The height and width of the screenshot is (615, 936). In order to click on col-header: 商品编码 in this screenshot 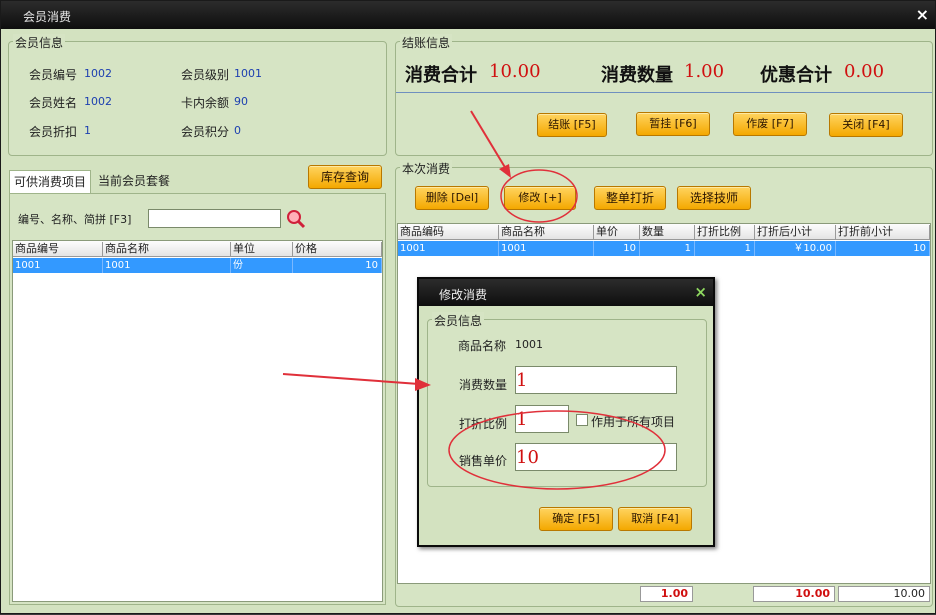, I will do `click(448, 232)`.